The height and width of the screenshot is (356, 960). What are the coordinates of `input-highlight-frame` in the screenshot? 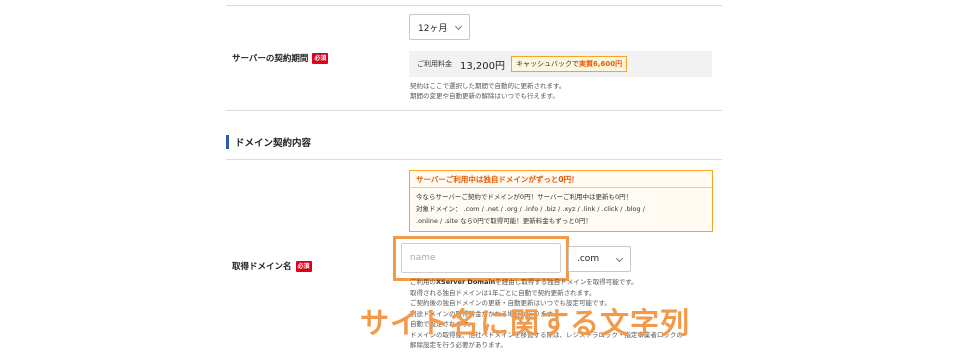 It's located at (481, 258).